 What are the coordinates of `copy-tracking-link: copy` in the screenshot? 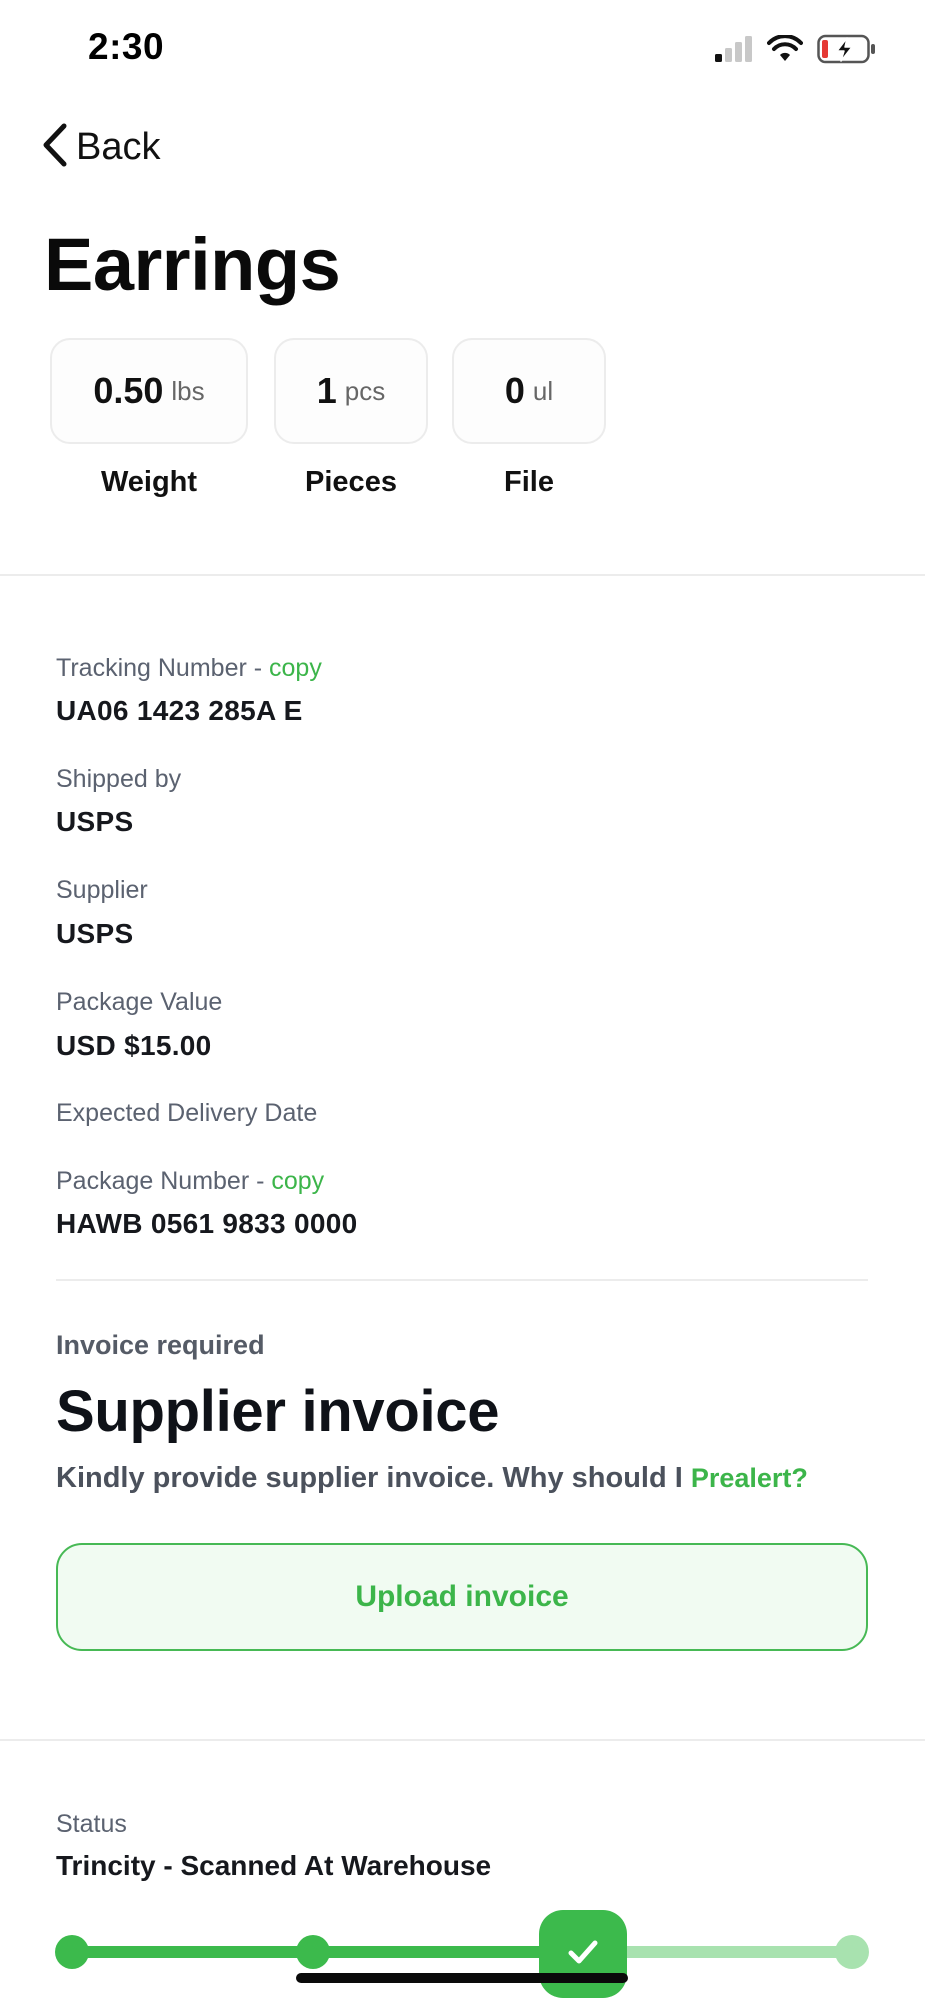 It's located at (295, 668).